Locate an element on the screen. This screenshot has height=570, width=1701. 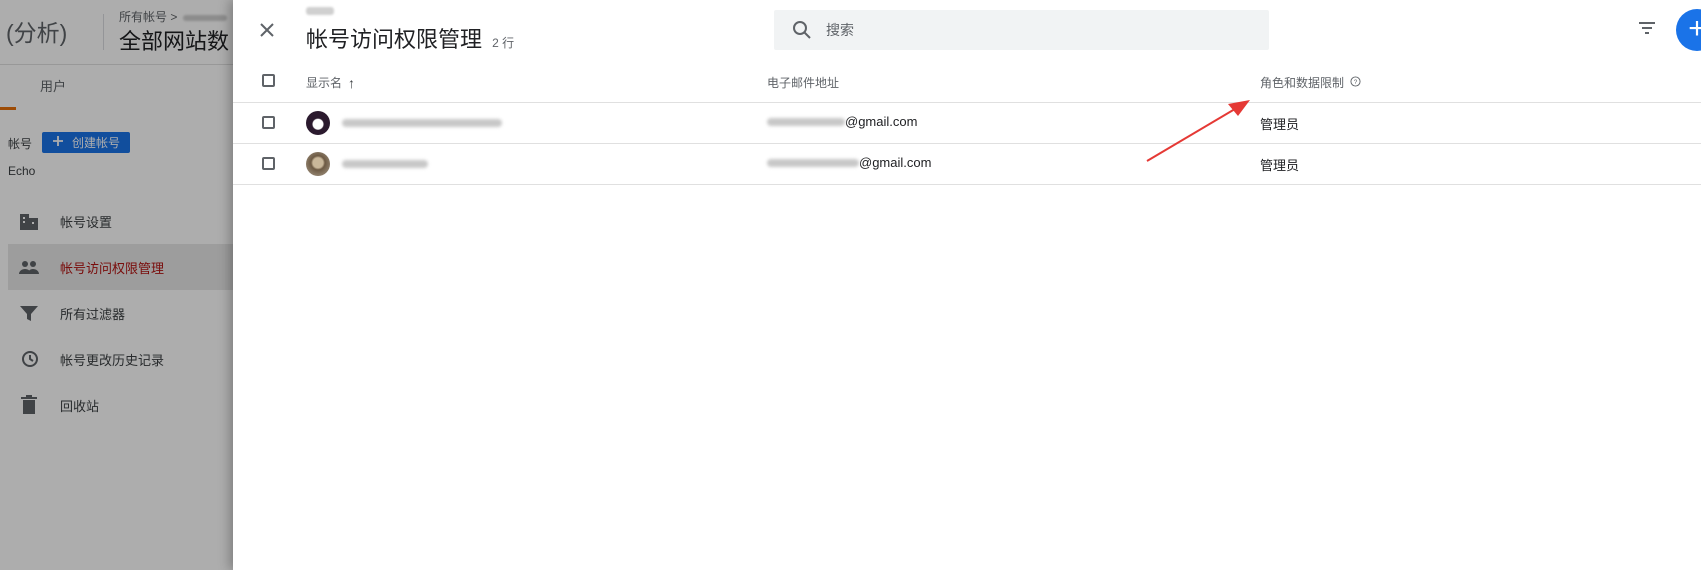
search-bar is located at coordinates (1021, 30).